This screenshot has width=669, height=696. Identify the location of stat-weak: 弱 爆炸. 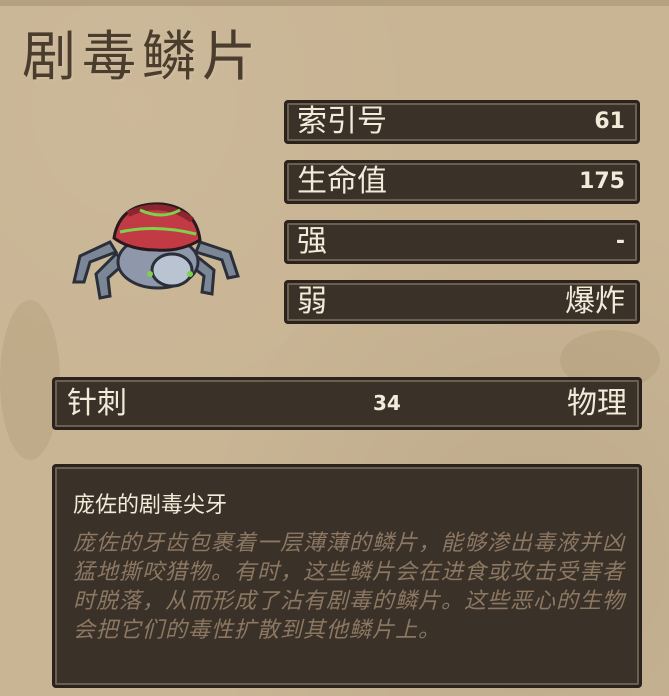
(462, 302).